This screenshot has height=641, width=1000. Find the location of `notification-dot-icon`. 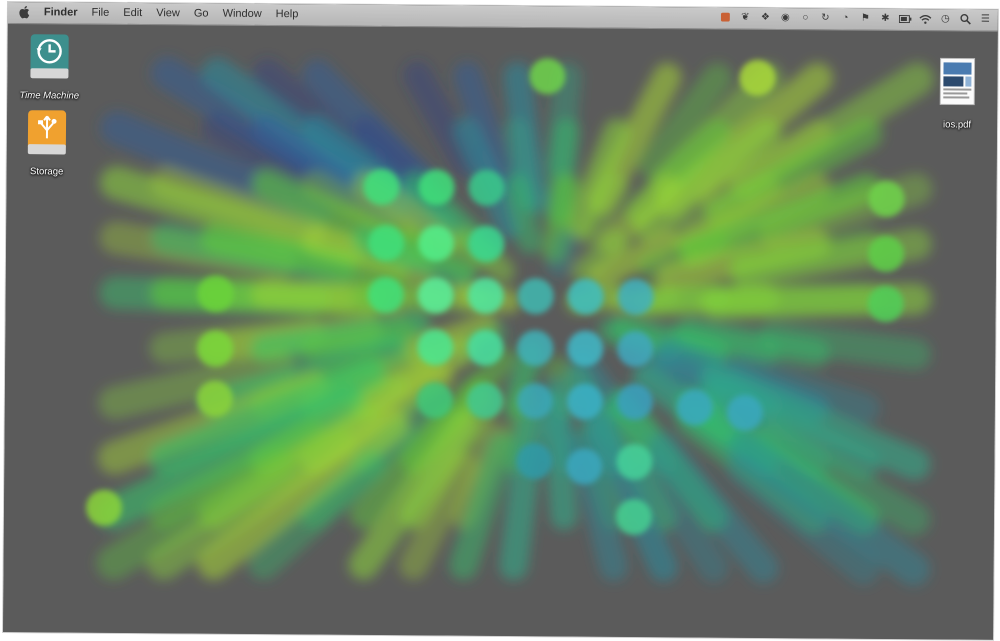

notification-dot-icon is located at coordinates (725, 17).